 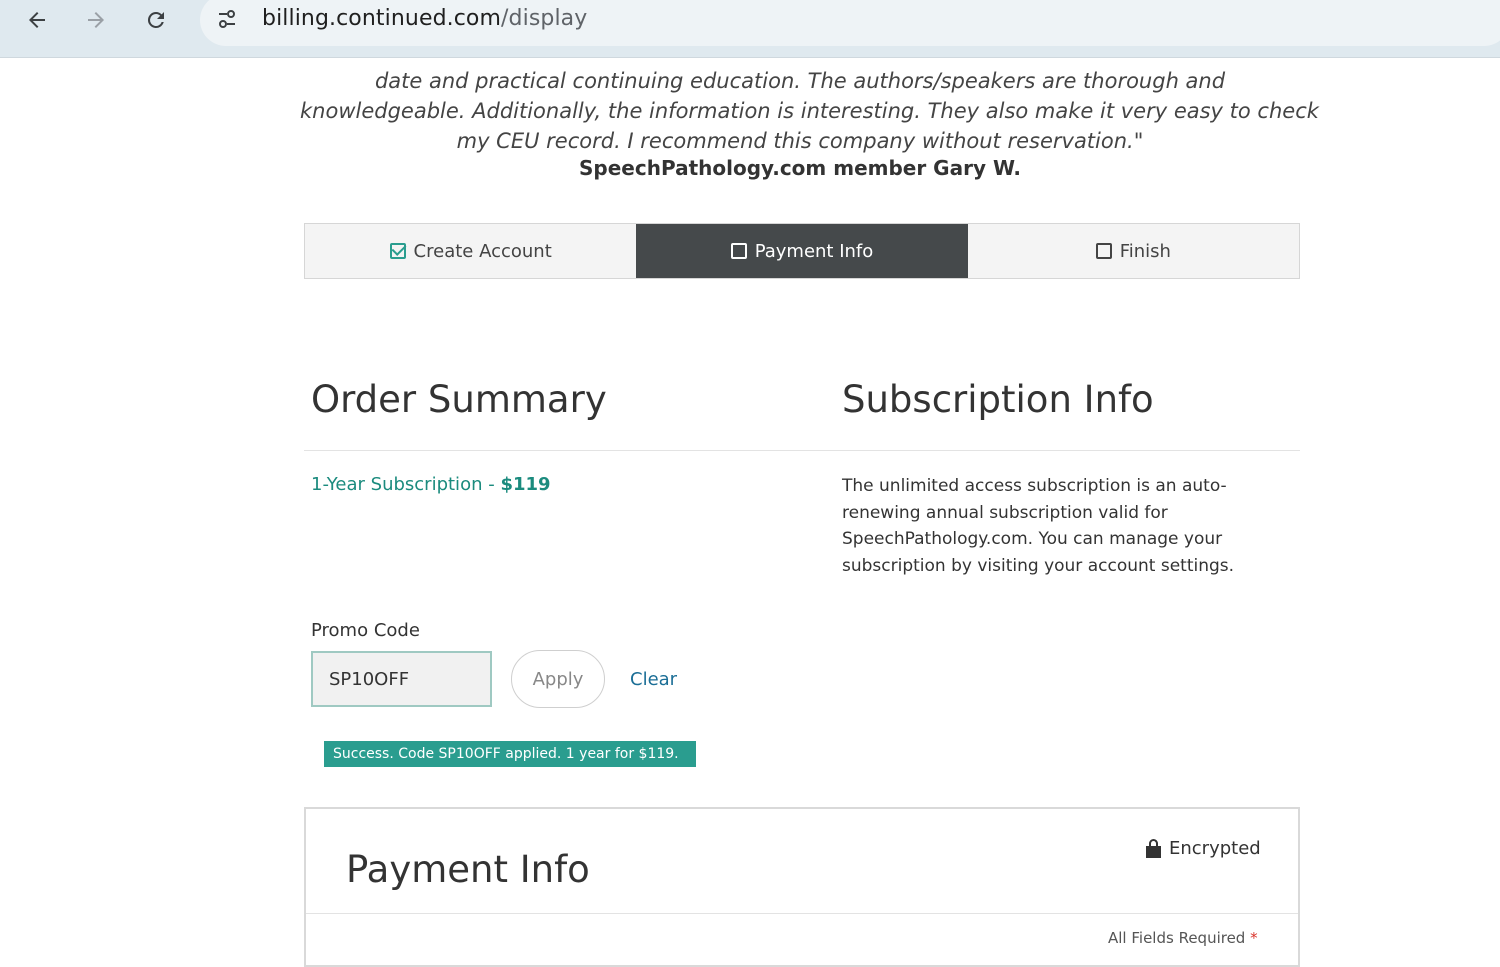 I want to click on promo-code-input, so click(x=401, y=679).